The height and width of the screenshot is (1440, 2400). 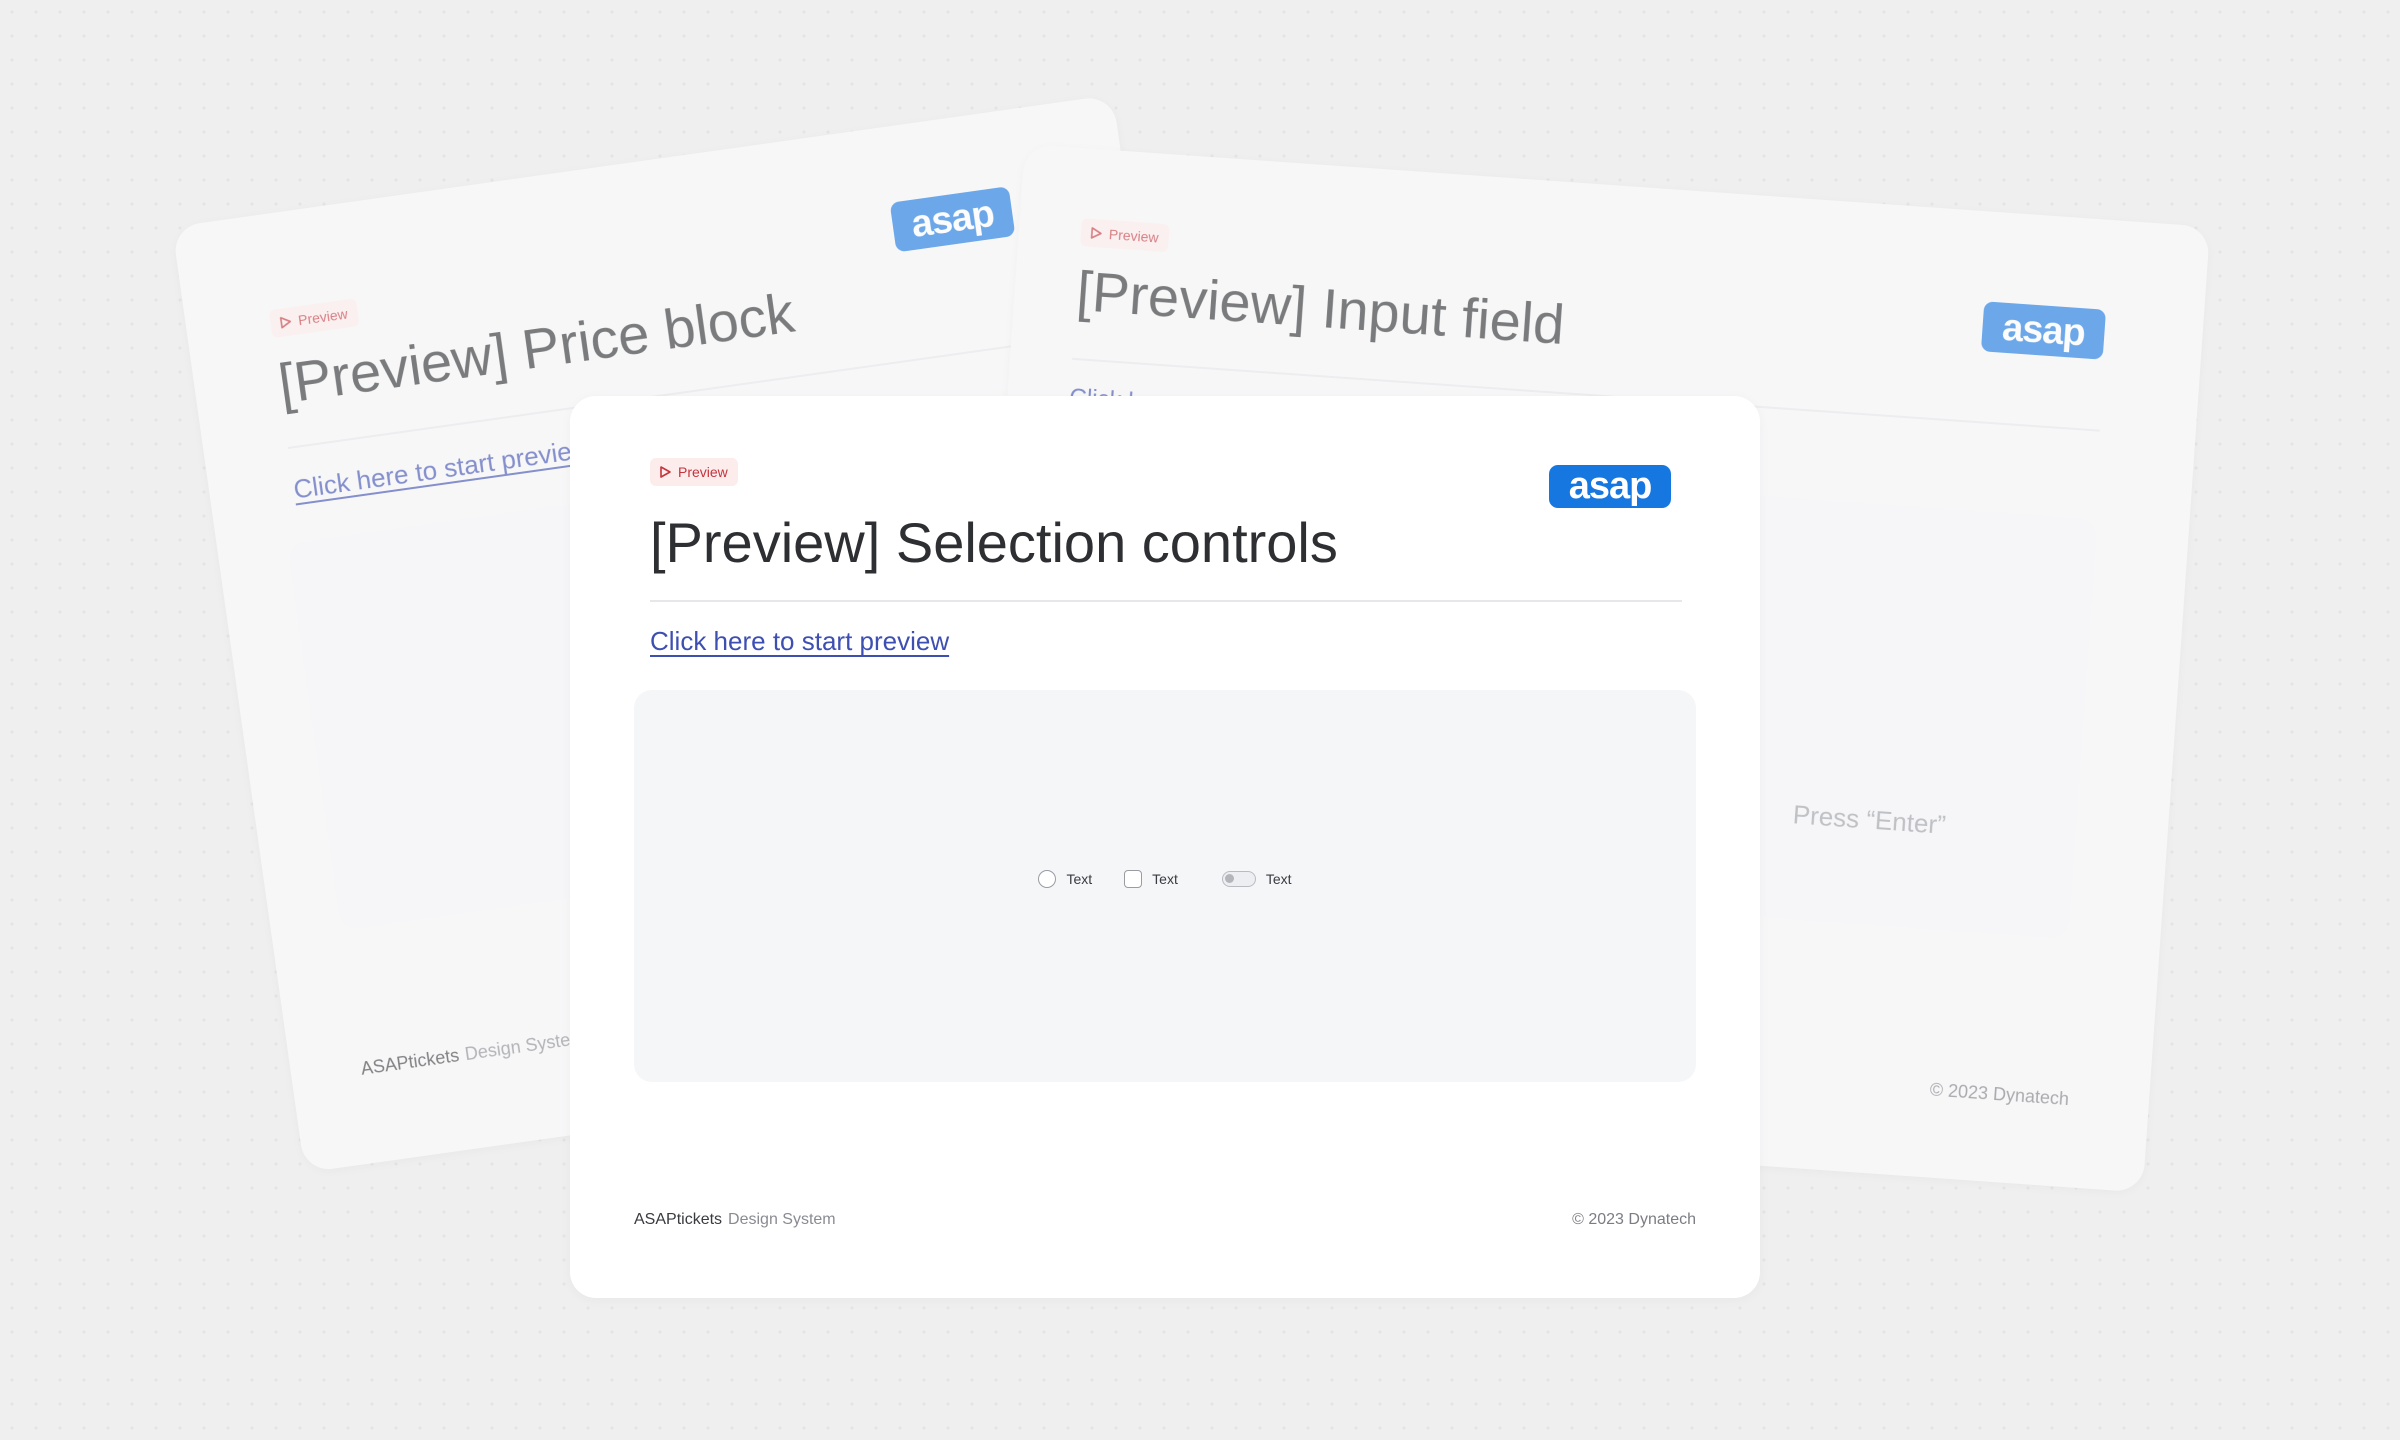 What do you see at coordinates (1869, 819) in the screenshot?
I see `input-hint: Press “Enter”` at bounding box center [1869, 819].